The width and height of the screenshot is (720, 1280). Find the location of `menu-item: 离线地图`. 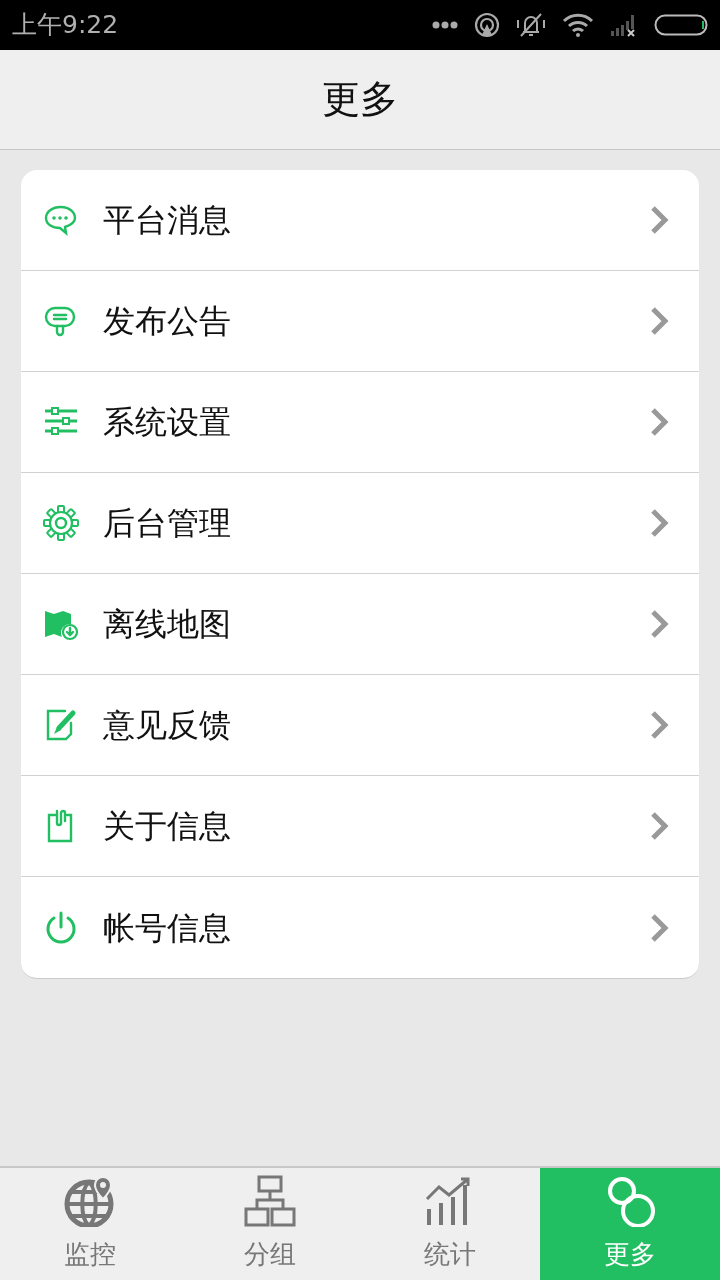

menu-item: 离线地图 is located at coordinates (360, 624).